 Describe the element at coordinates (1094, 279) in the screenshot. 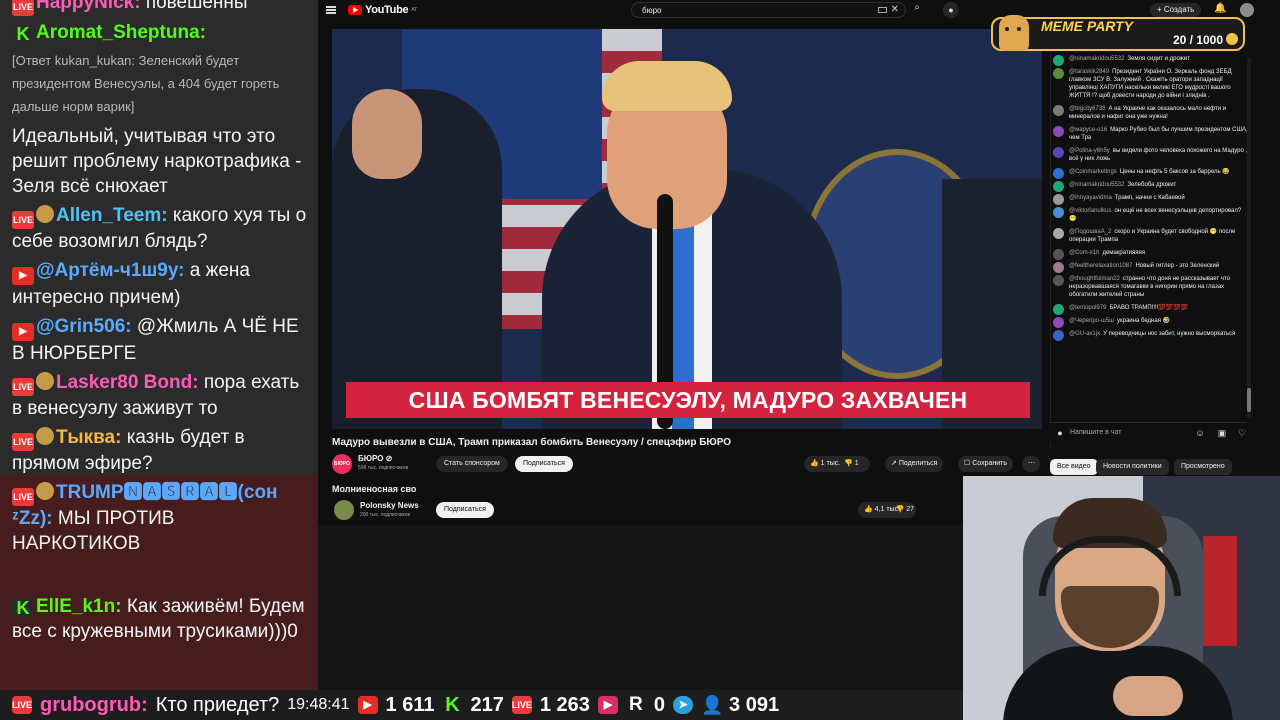

I see `live-chat-username: @thoughtfulman22` at that location.